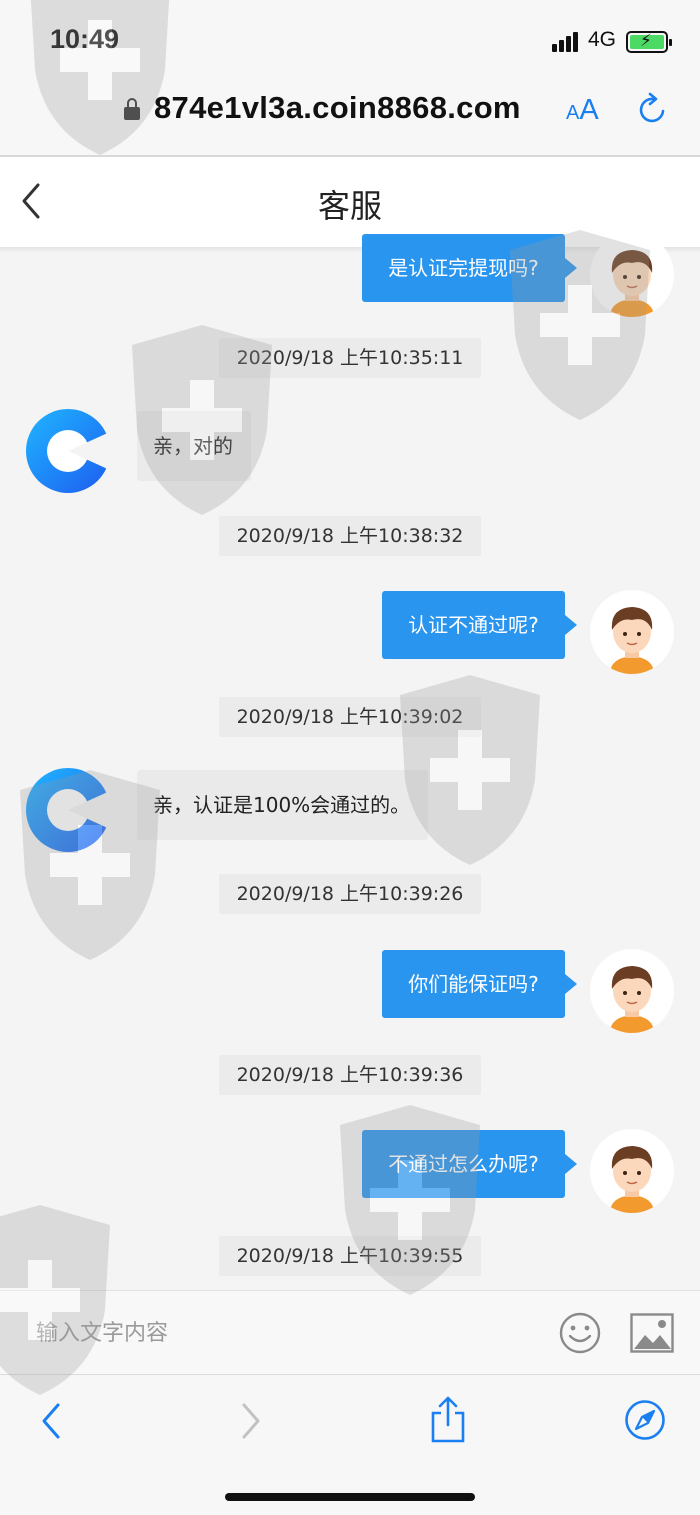 The height and width of the screenshot is (1515, 700). What do you see at coordinates (448, 1419) in the screenshot?
I see `share-icon` at bounding box center [448, 1419].